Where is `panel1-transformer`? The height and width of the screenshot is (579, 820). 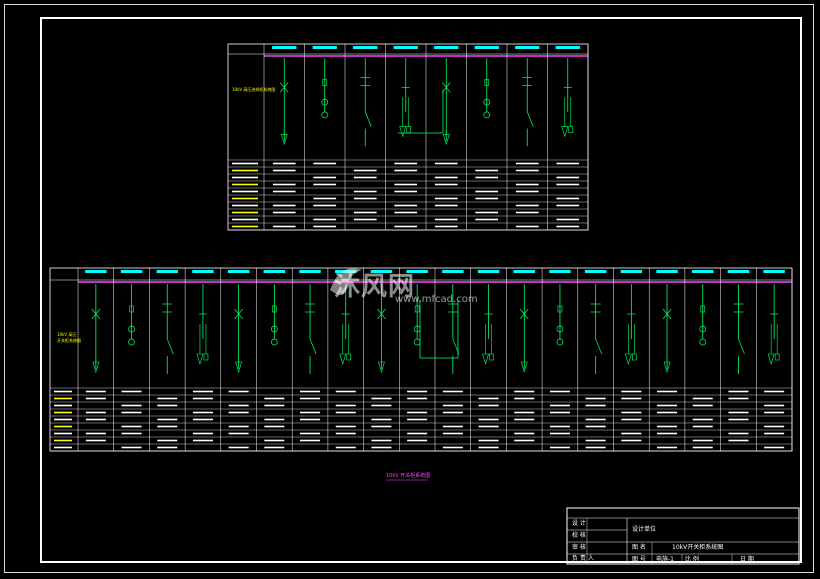 panel1-transformer is located at coordinates (487, 115).